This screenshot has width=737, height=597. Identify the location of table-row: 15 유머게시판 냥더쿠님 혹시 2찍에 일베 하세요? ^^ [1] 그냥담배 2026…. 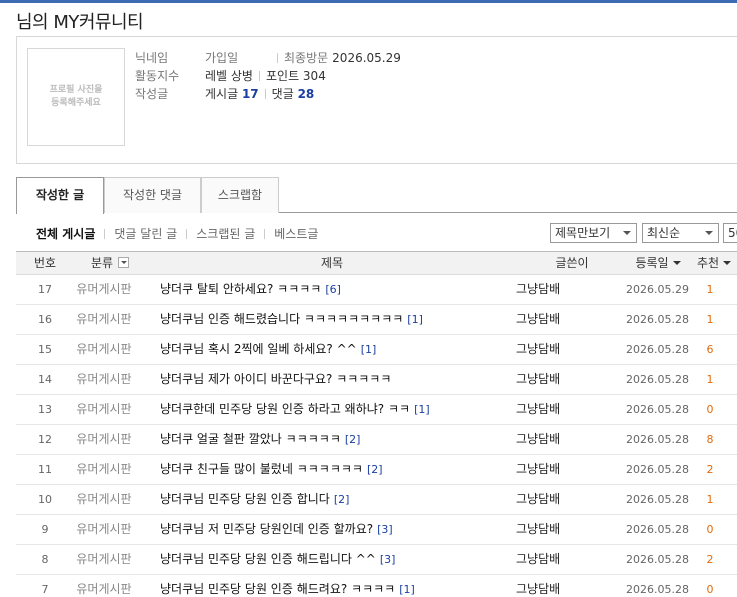
(376, 350).